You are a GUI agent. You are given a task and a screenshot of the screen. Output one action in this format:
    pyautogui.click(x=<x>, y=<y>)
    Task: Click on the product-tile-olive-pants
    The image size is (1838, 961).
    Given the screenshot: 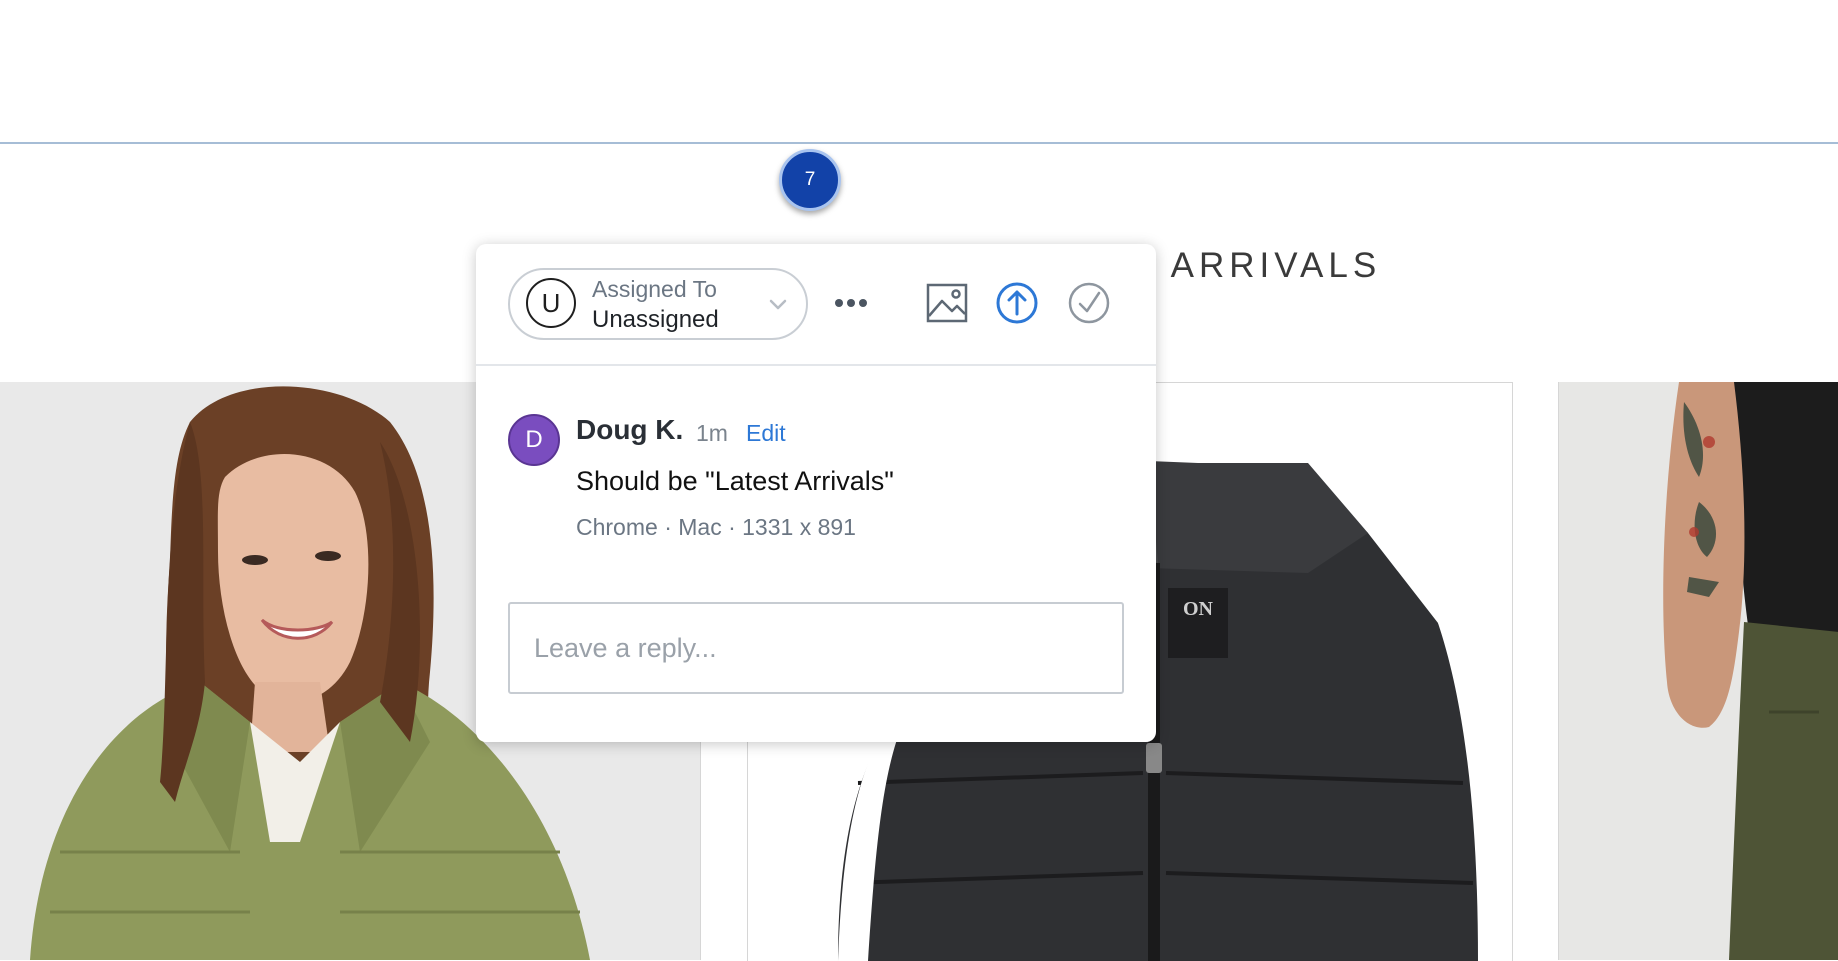 What is the action you would take?
    pyautogui.click(x=1698, y=671)
    